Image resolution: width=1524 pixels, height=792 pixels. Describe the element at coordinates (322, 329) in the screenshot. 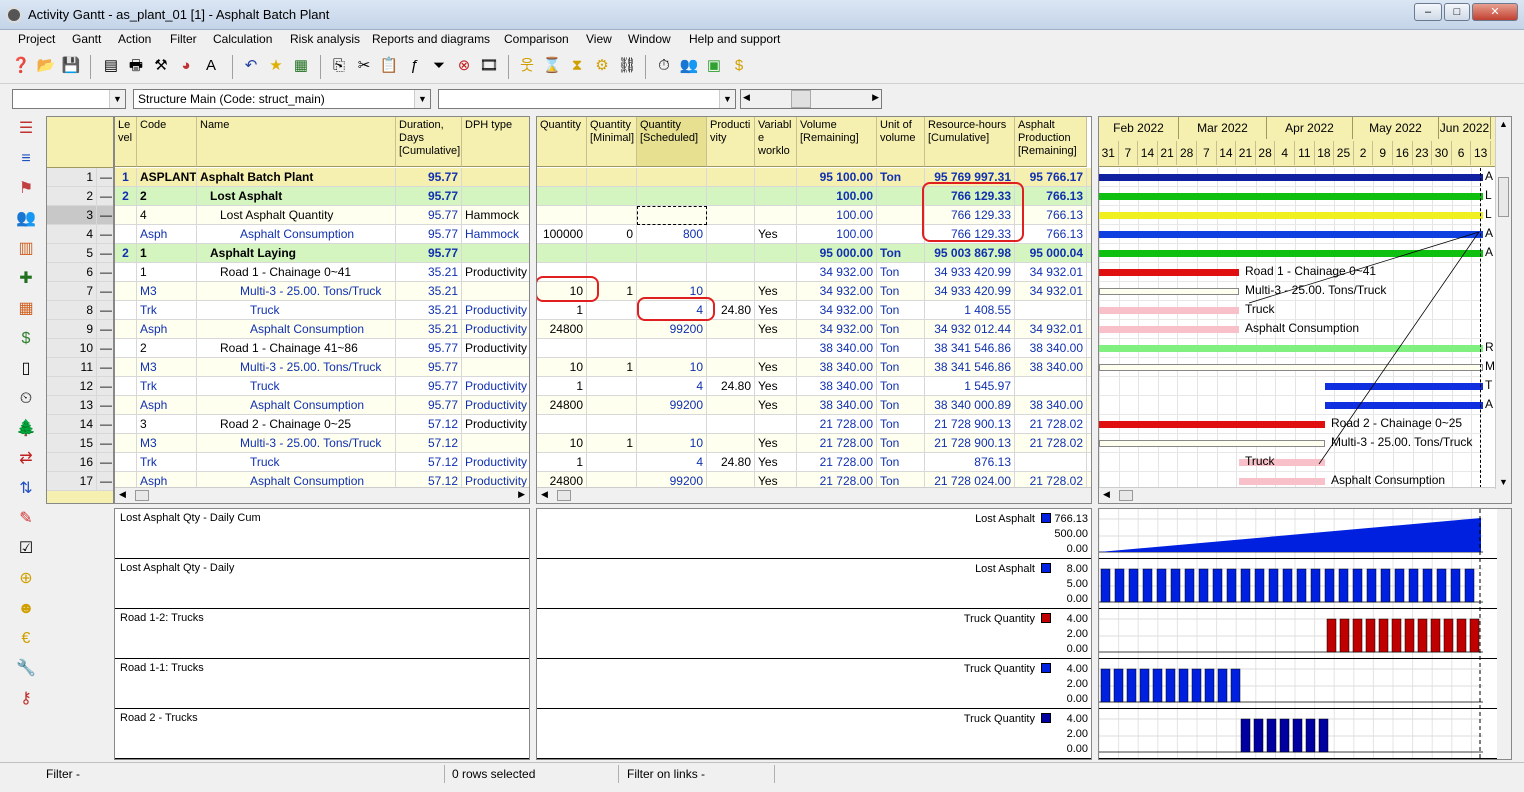

I see `table-row: Asph Asphalt Consumption 35.21 Productivity` at that location.